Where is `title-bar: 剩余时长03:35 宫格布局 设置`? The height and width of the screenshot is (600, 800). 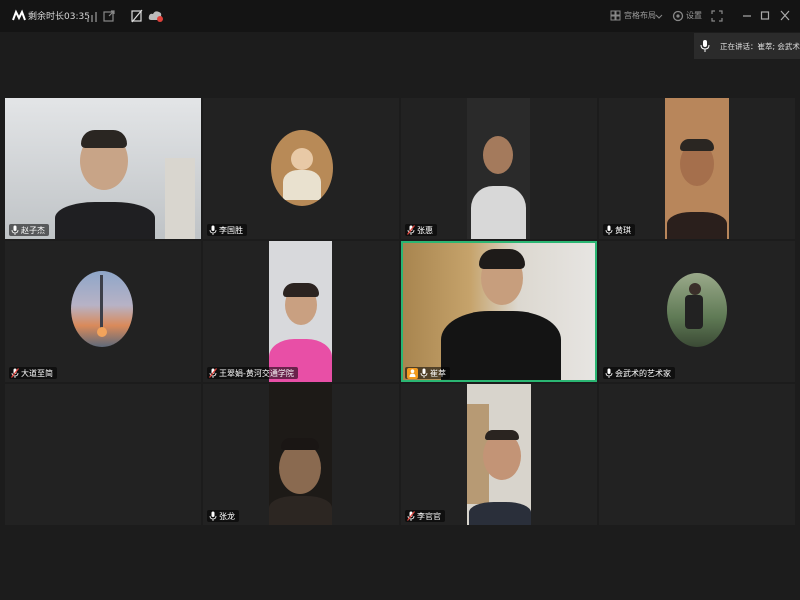 title-bar: 剩余时长03:35 宫格布局 设置 is located at coordinates (400, 16).